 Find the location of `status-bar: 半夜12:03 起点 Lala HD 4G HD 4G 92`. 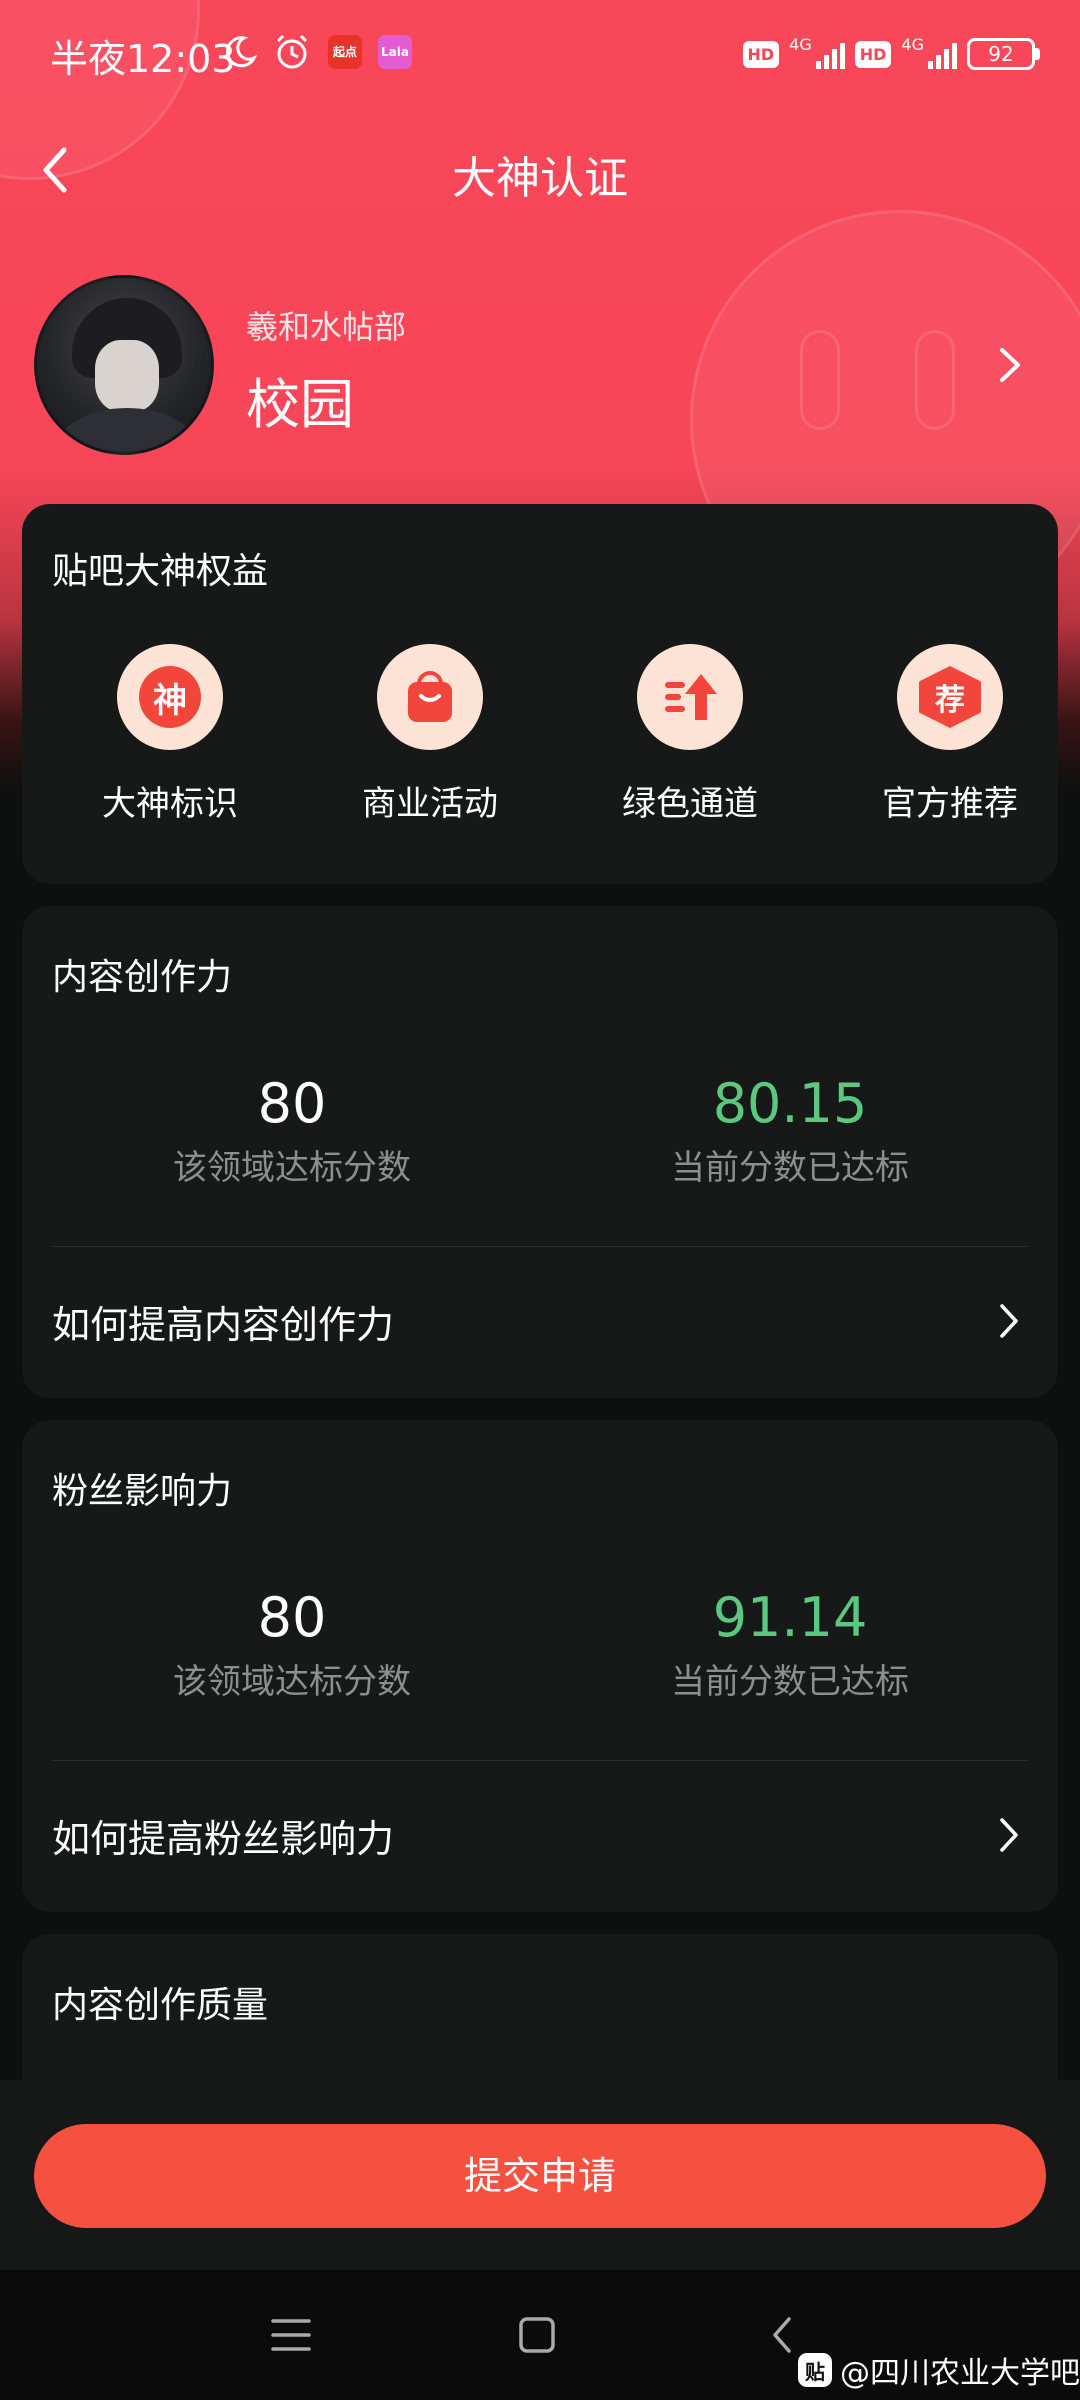

status-bar: 半夜12:03 起点 Lala HD 4G HD 4G 92 is located at coordinates (540, 55).